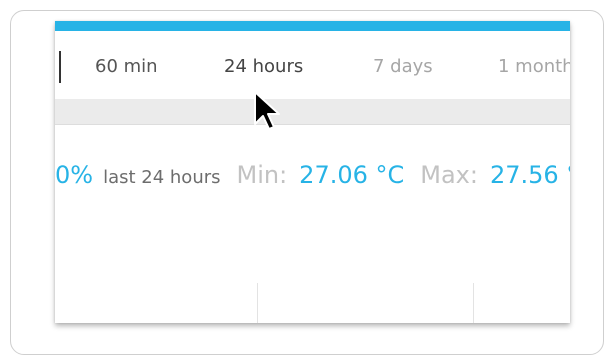 This screenshot has width=610, height=355. Describe the element at coordinates (352, 175) in the screenshot. I see `min-value: 27.06 °C` at that location.